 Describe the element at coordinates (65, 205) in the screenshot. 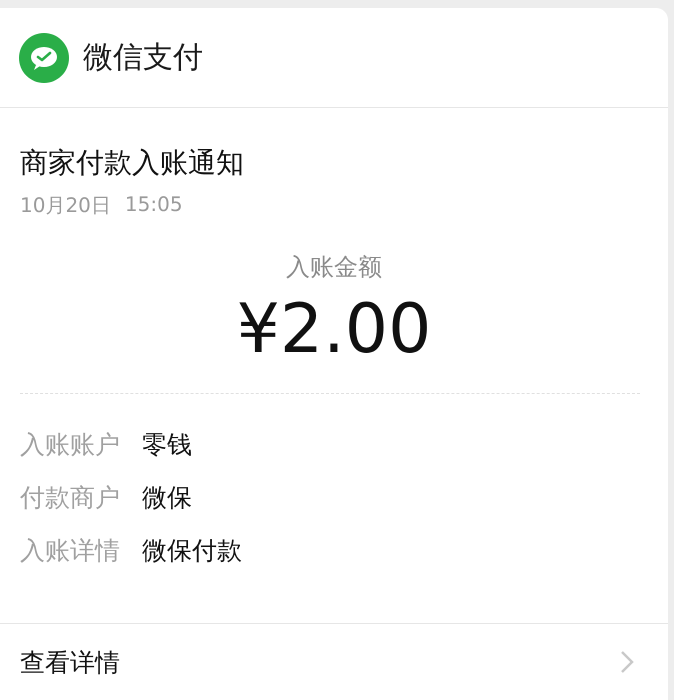

I see `notice-date: 10月20日` at that location.